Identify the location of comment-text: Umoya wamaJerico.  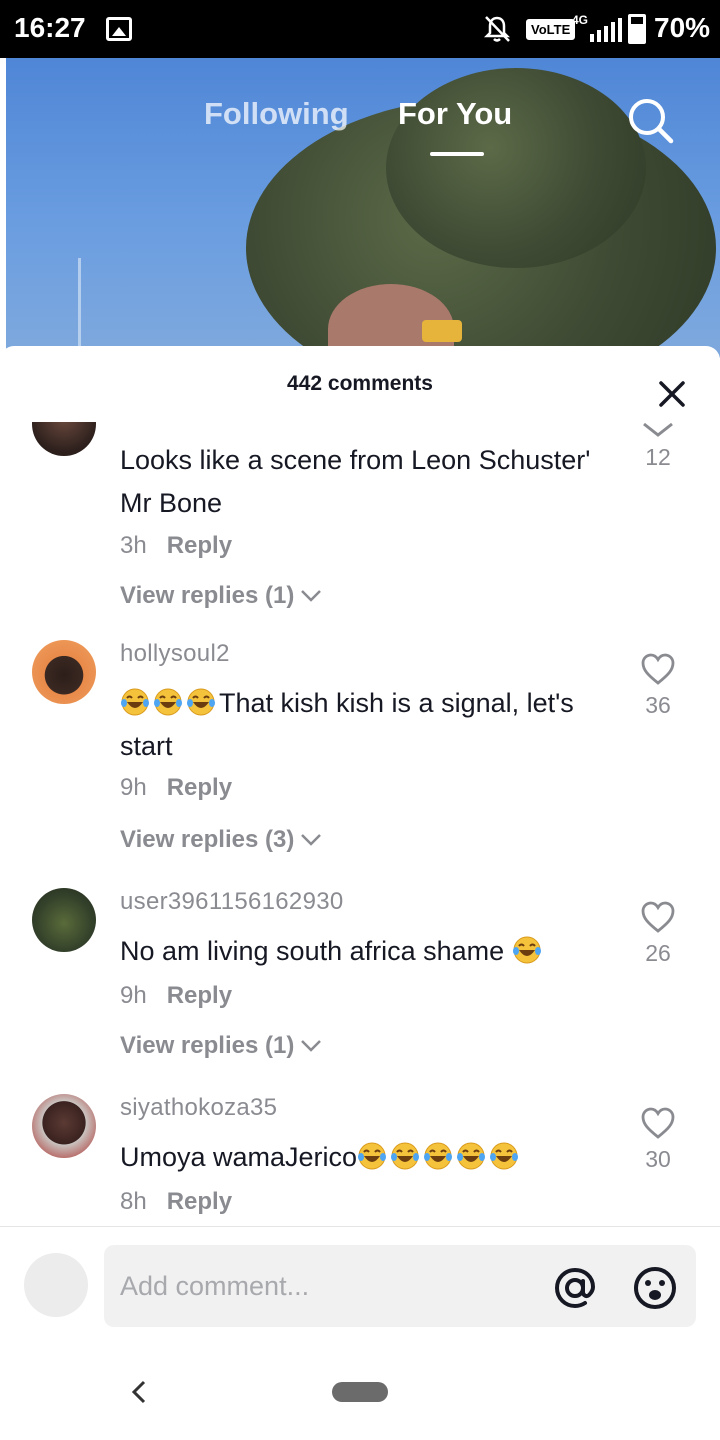
(370, 1157).